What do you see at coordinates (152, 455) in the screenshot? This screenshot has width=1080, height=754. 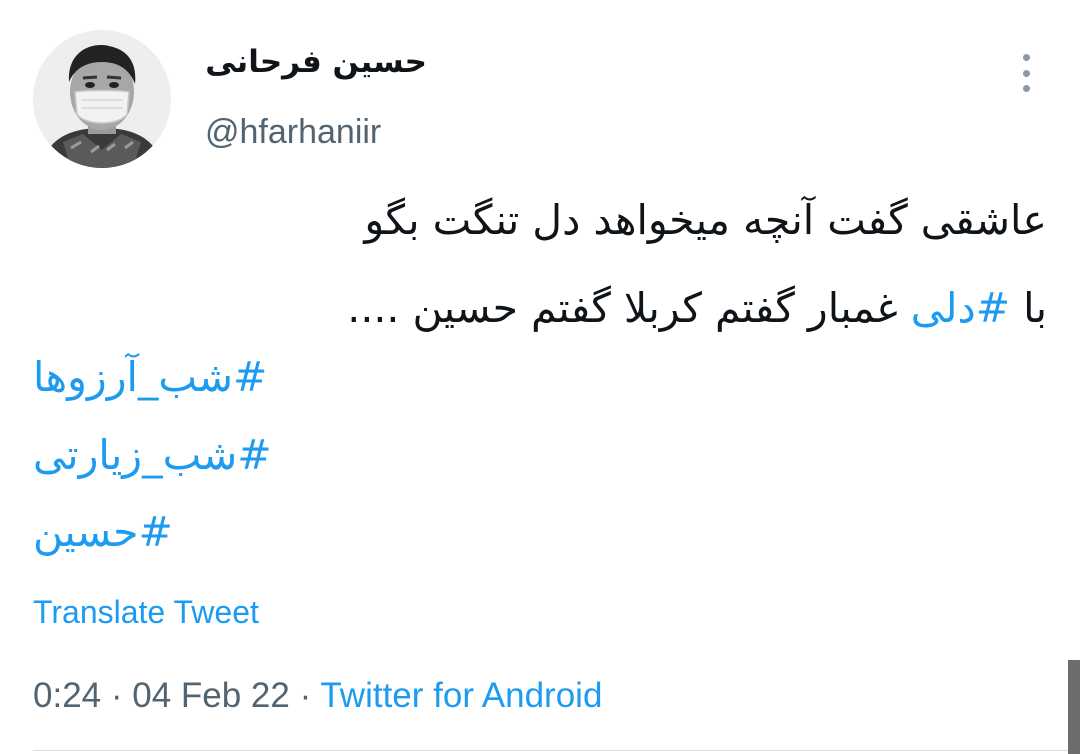 I see `hashtag-link: #شب_زیارتی` at bounding box center [152, 455].